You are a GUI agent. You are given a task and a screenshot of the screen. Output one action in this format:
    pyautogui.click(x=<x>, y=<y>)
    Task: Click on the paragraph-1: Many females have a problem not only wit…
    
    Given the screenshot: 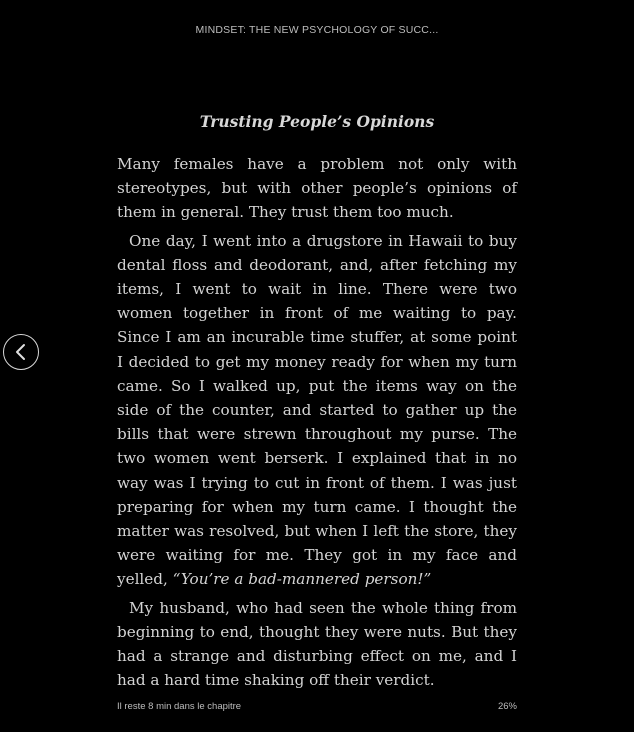 What is the action you would take?
    pyautogui.click(x=317, y=188)
    